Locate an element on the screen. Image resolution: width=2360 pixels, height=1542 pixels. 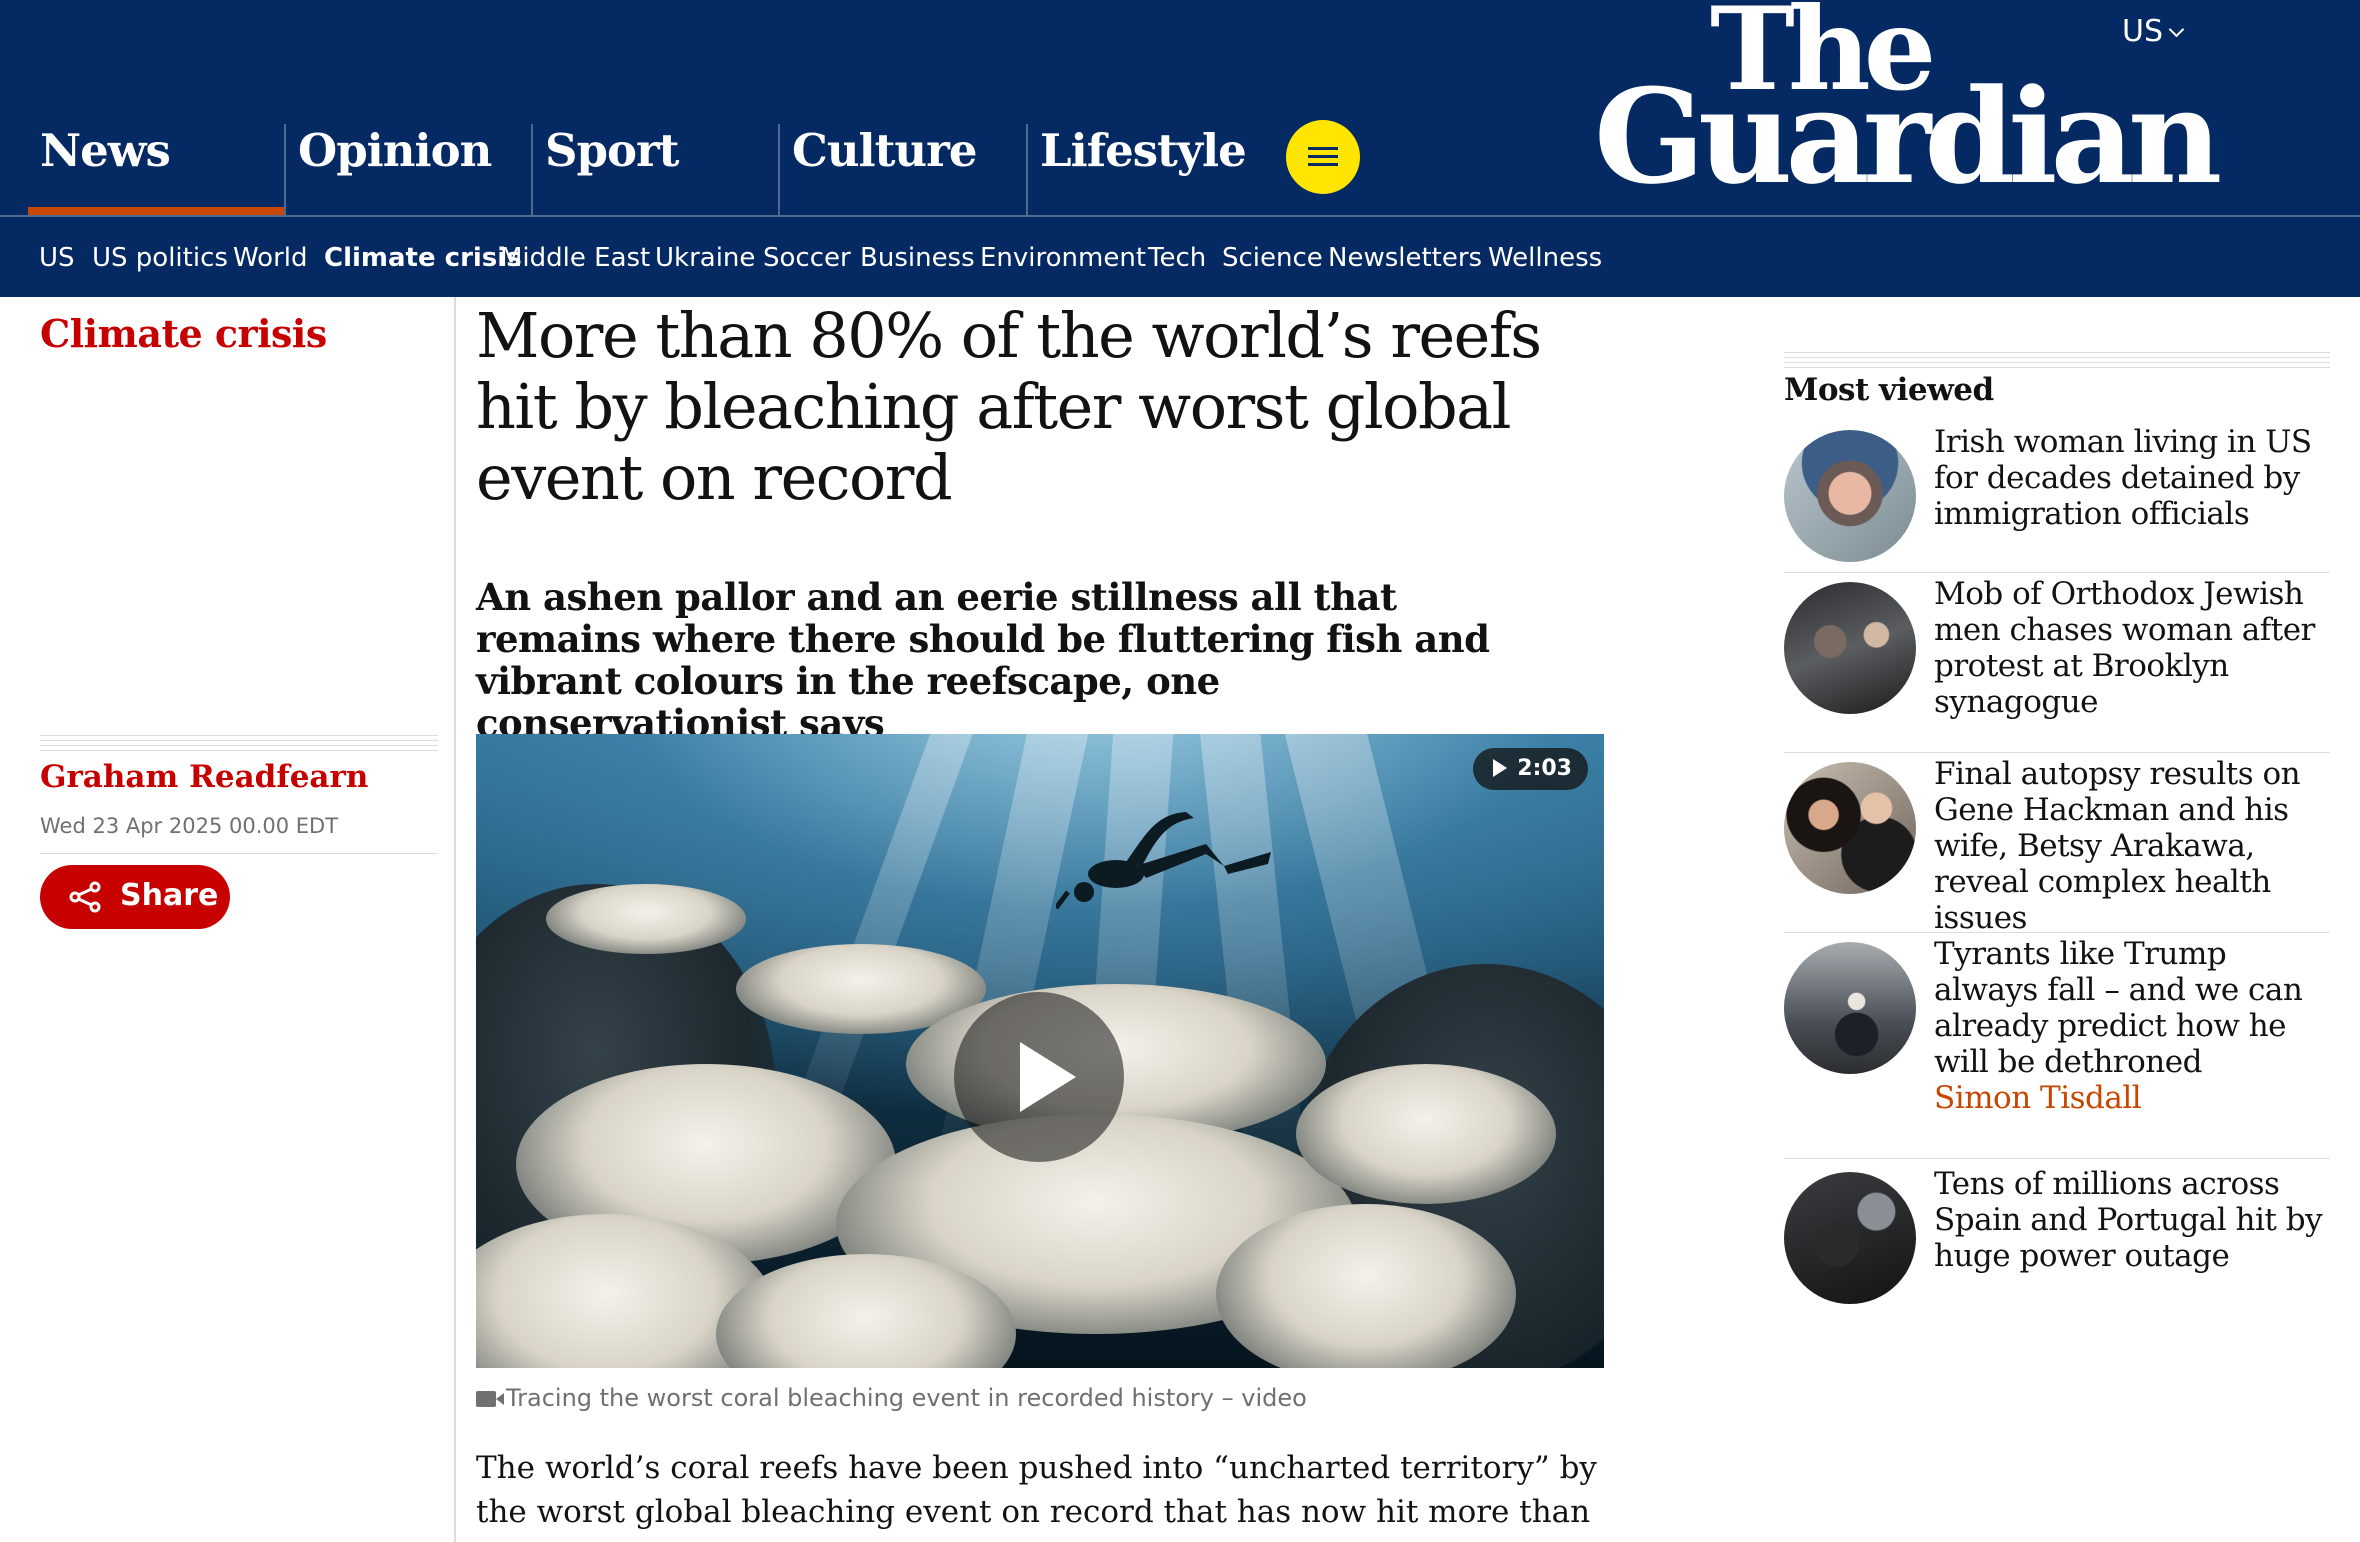
subnav-item-tech: Tech is located at coordinates (1177, 258).